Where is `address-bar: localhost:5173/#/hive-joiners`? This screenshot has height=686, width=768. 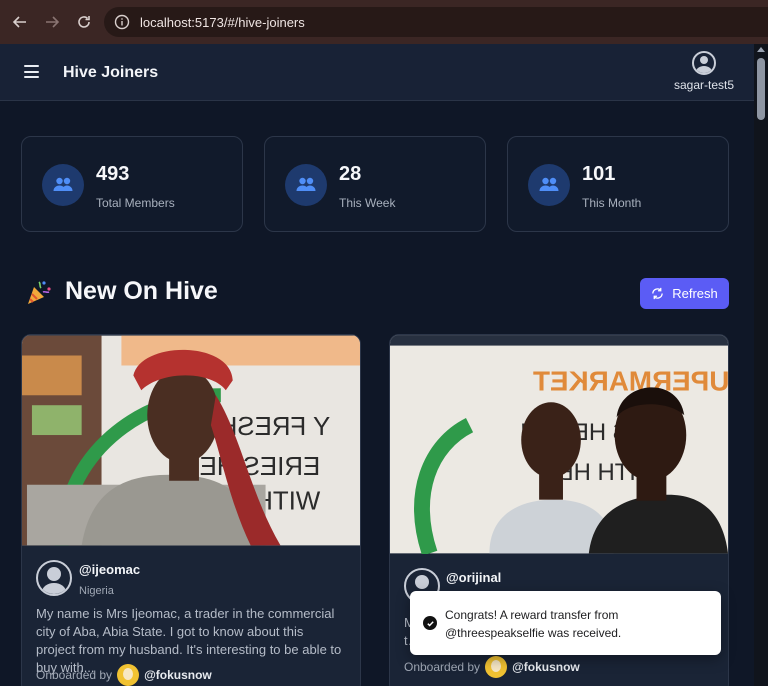 address-bar: localhost:5173/#/hive-joiners is located at coordinates (436, 22).